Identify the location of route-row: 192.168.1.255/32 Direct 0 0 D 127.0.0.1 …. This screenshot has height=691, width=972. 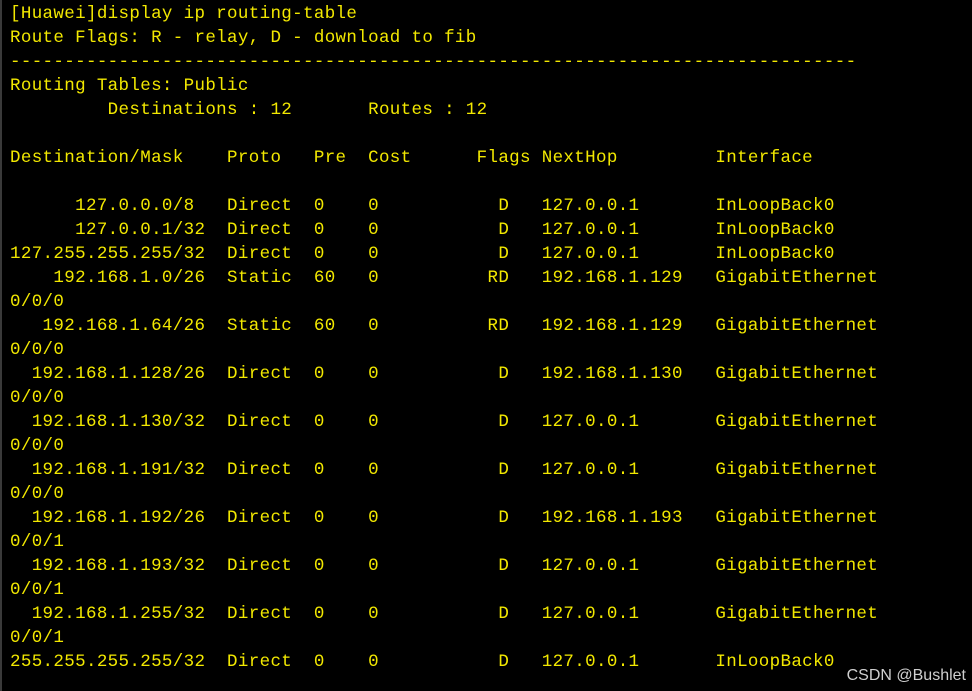
(444, 614).